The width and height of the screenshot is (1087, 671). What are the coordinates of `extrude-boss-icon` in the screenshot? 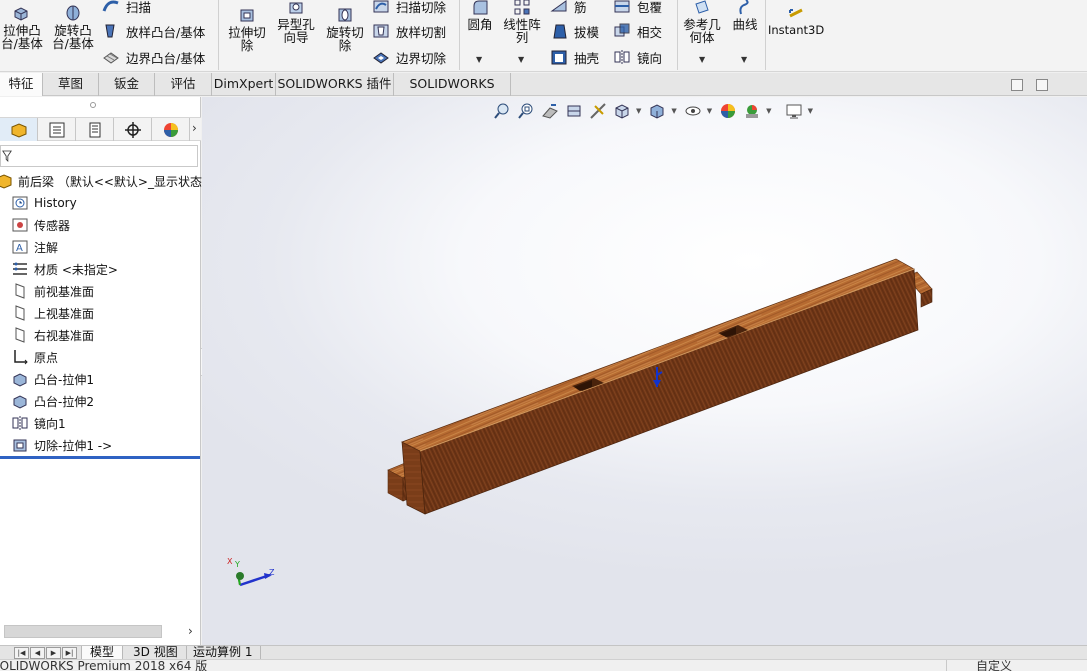 It's located at (21, 14).